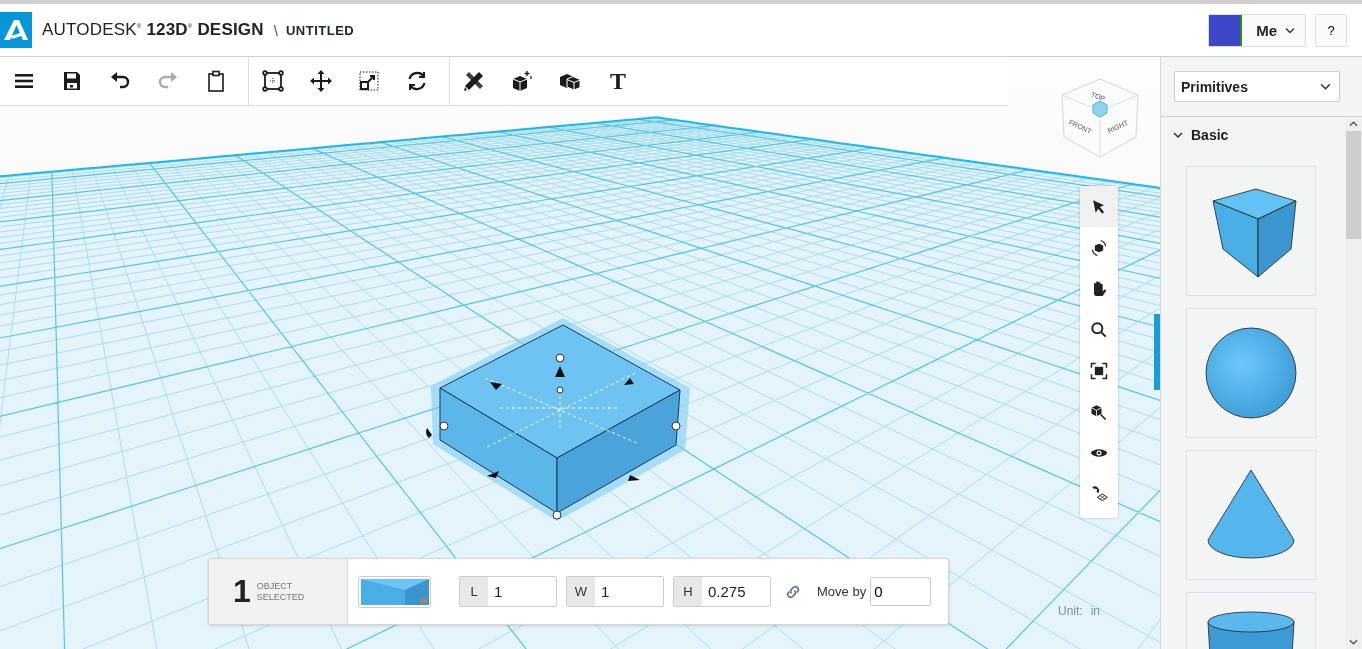  Describe the element at coordinates (474, 81) in the screenshot. I see `ruler-pencil-icon` at that location.